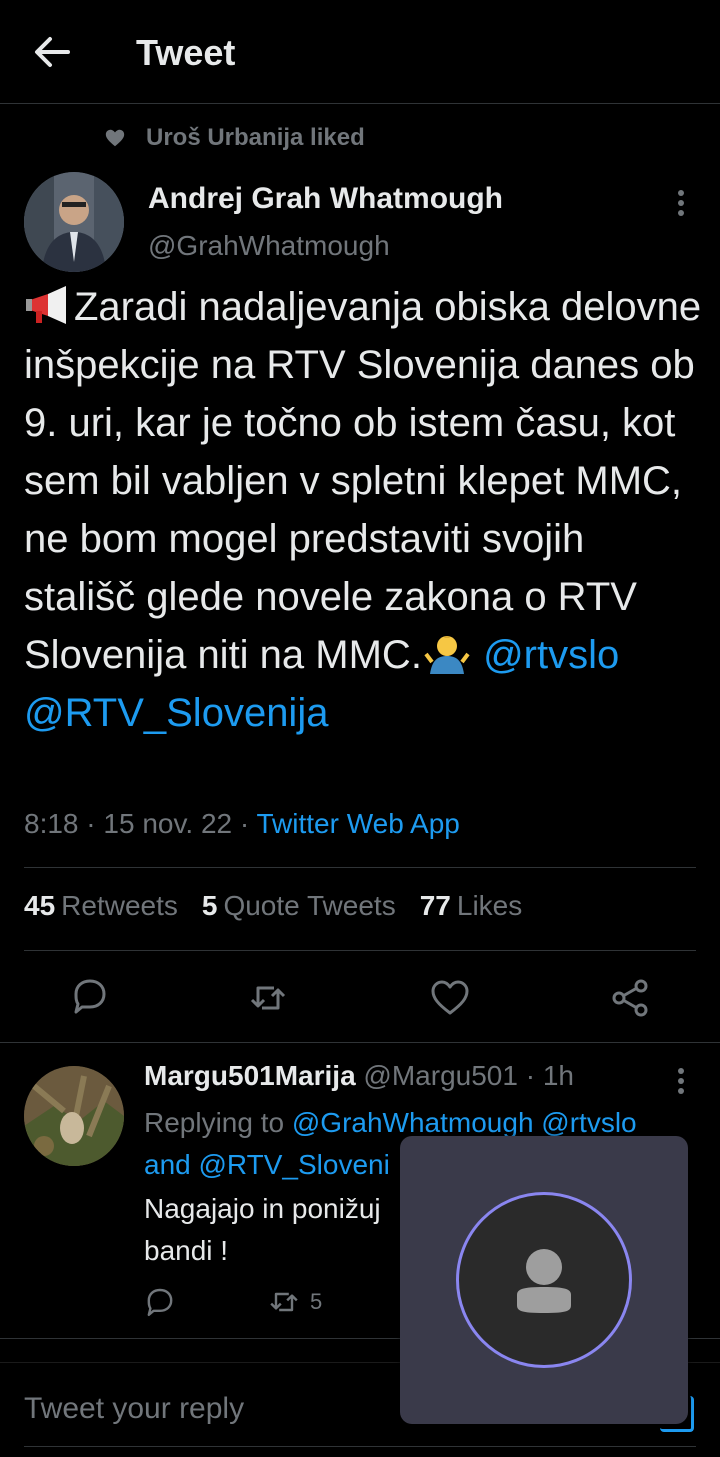 The width and height of the screenshot is (720, 1457). What do you see at coordinates (294, 1164) in the screenshot?
I see `replying-mention: @RTV_Sloveni` at bounding box center [294, 1164].